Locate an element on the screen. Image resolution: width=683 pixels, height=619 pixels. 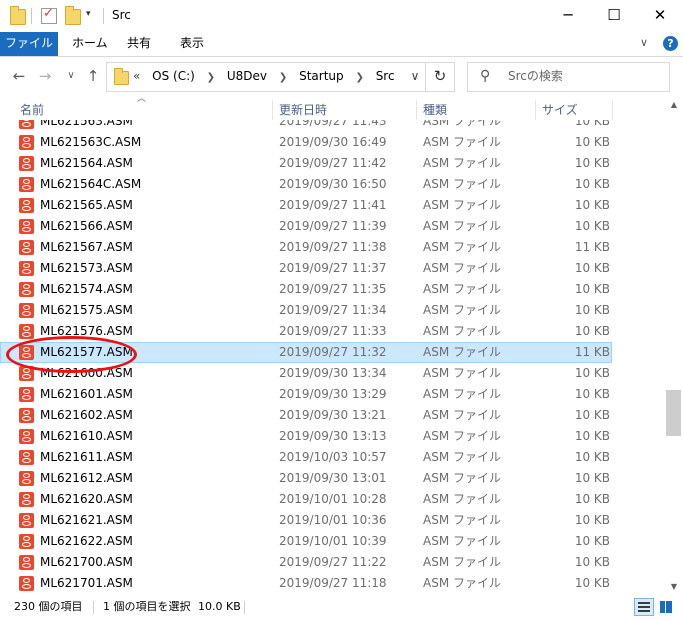
file-name: ML621563.ASM is located at coordinates (86, 124).